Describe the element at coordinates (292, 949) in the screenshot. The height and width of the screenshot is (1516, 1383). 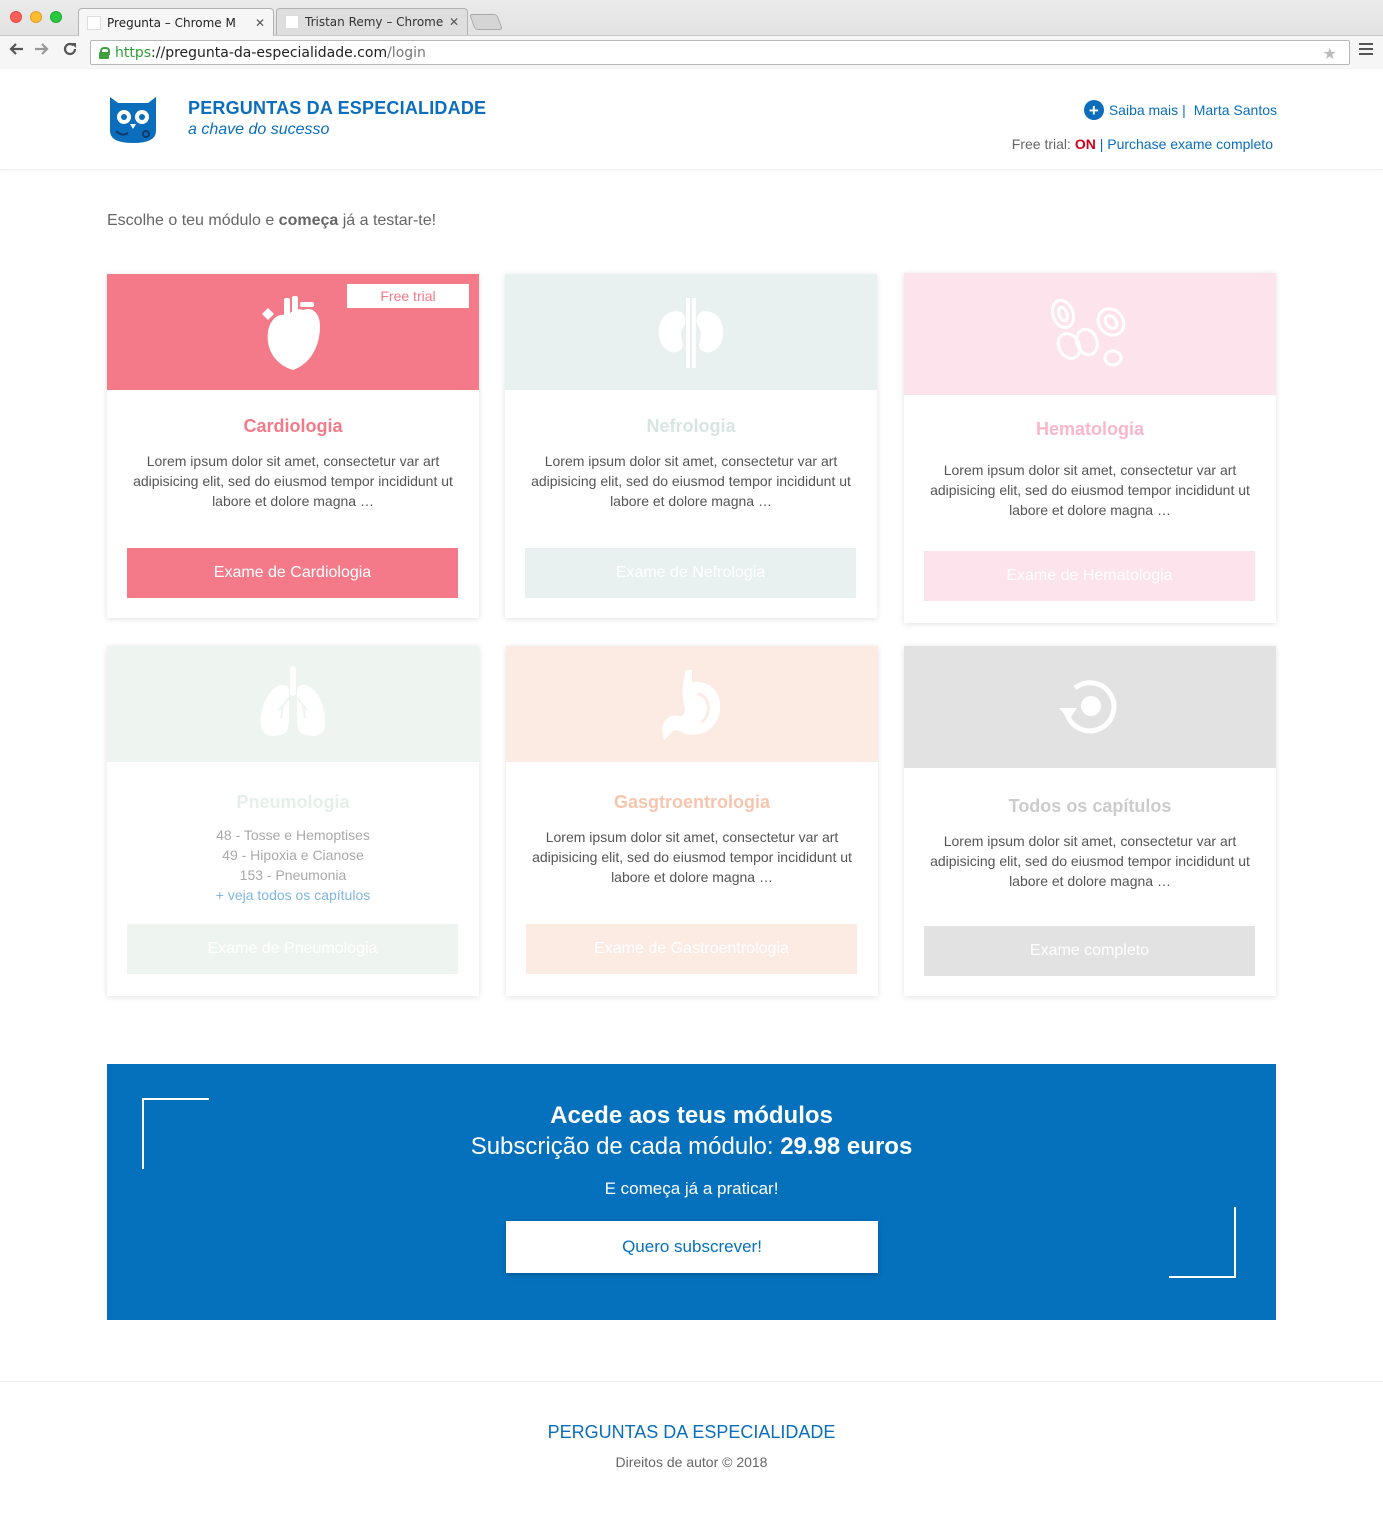
I see `exam-pneumologia-button: Exame de Pneumologia` at that location.